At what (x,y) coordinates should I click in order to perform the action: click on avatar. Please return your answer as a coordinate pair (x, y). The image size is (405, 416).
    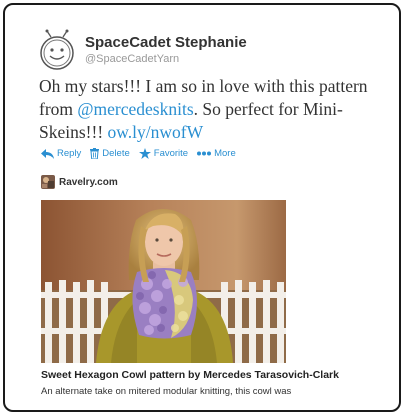
    Looking at the image, I should click on (57, 51).